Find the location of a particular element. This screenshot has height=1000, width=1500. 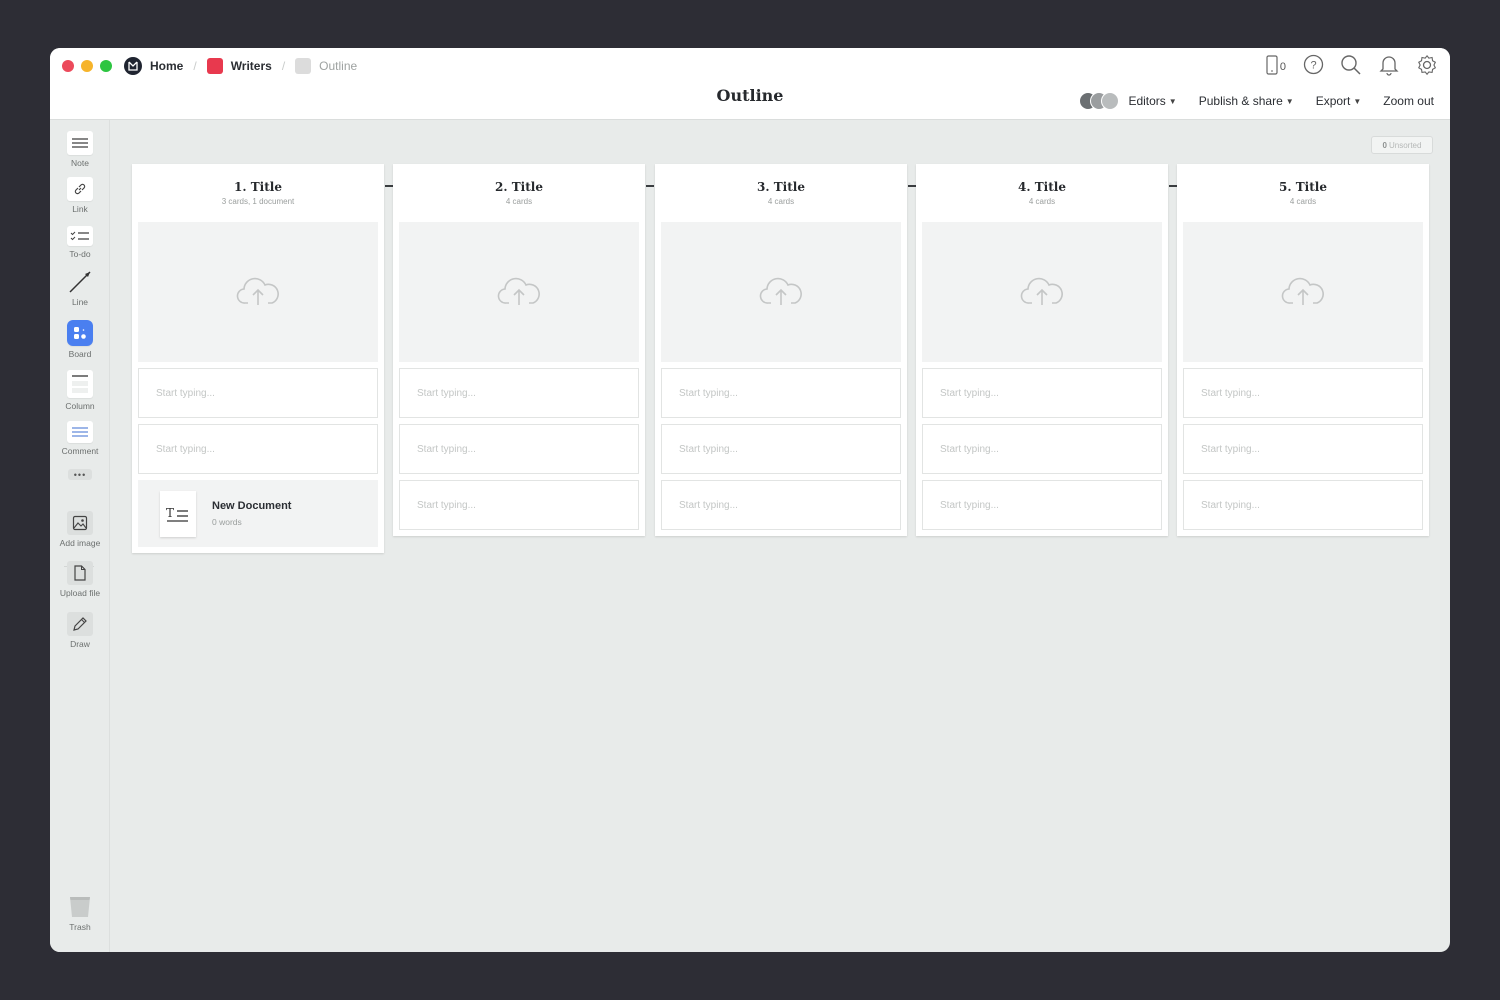

tool-note: Note is located at coordinates (80, 149).